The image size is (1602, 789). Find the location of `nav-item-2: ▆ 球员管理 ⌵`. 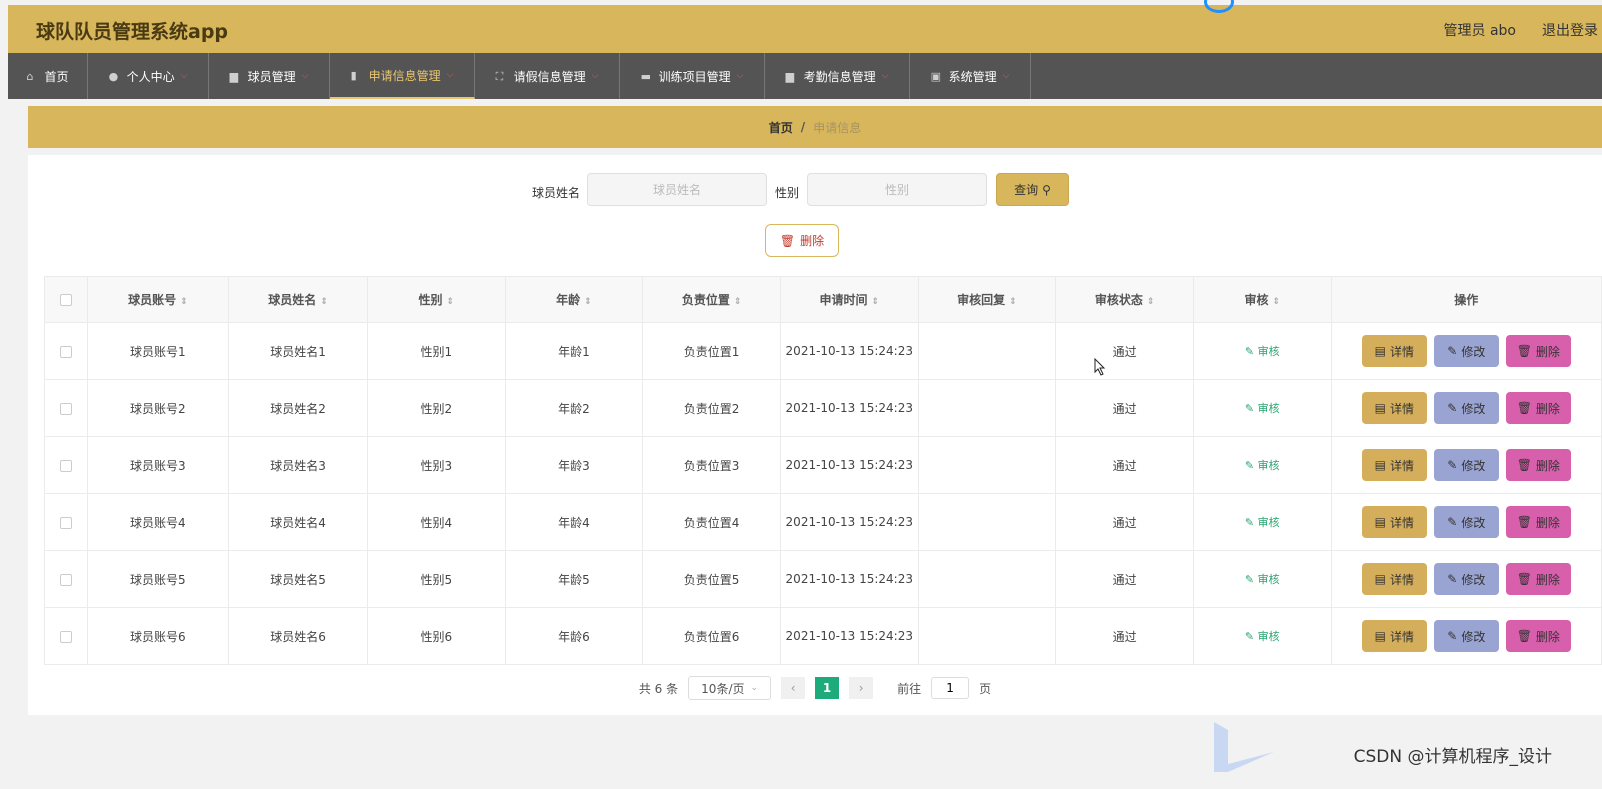

nav-item-2: ▆ 球员管理 ⌵ is located at coordinates (269, 76).